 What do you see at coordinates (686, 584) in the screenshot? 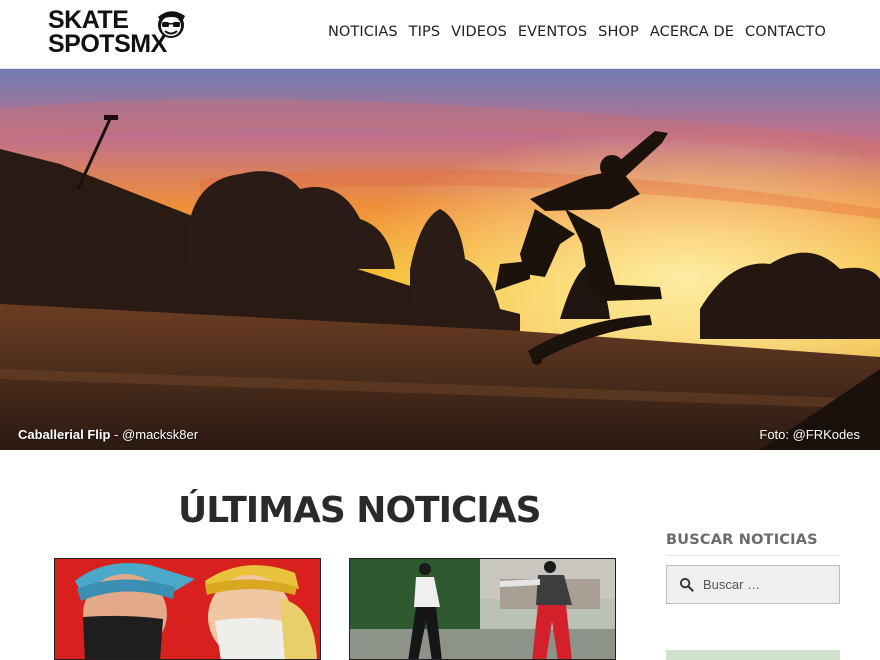
I see `search-icon` at bounding box center [686, 584].